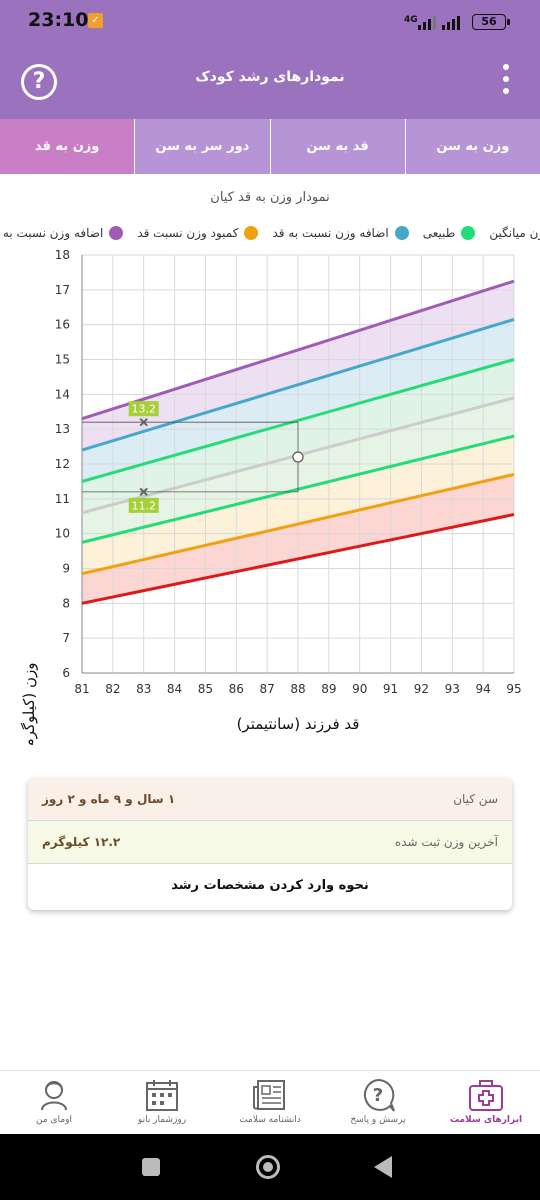 The height and width of the screenshot is (1200, 540). I want to click on system-navigation-bar, so click(270, 1167).